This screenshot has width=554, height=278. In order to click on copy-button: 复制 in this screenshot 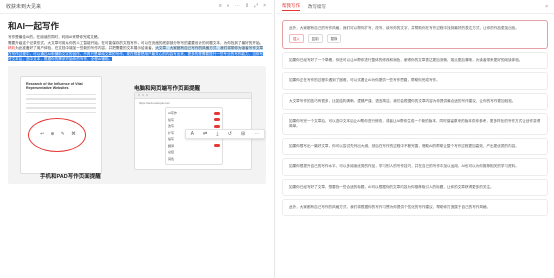, I will do `click(315, 39)`.